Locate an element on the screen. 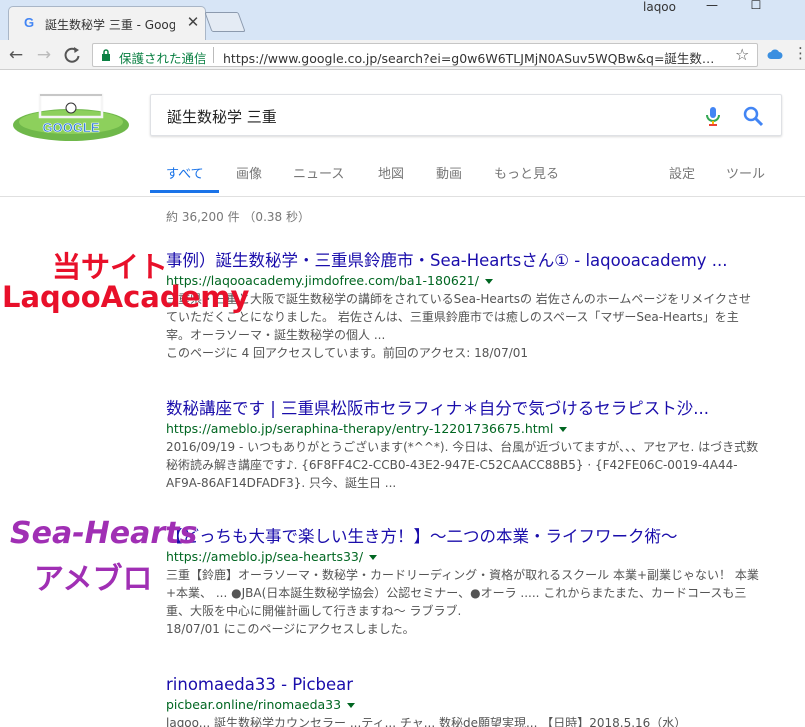 The width and height of the screenshot is (805, 727). new-tab-button is located at coordinates (225, 22).